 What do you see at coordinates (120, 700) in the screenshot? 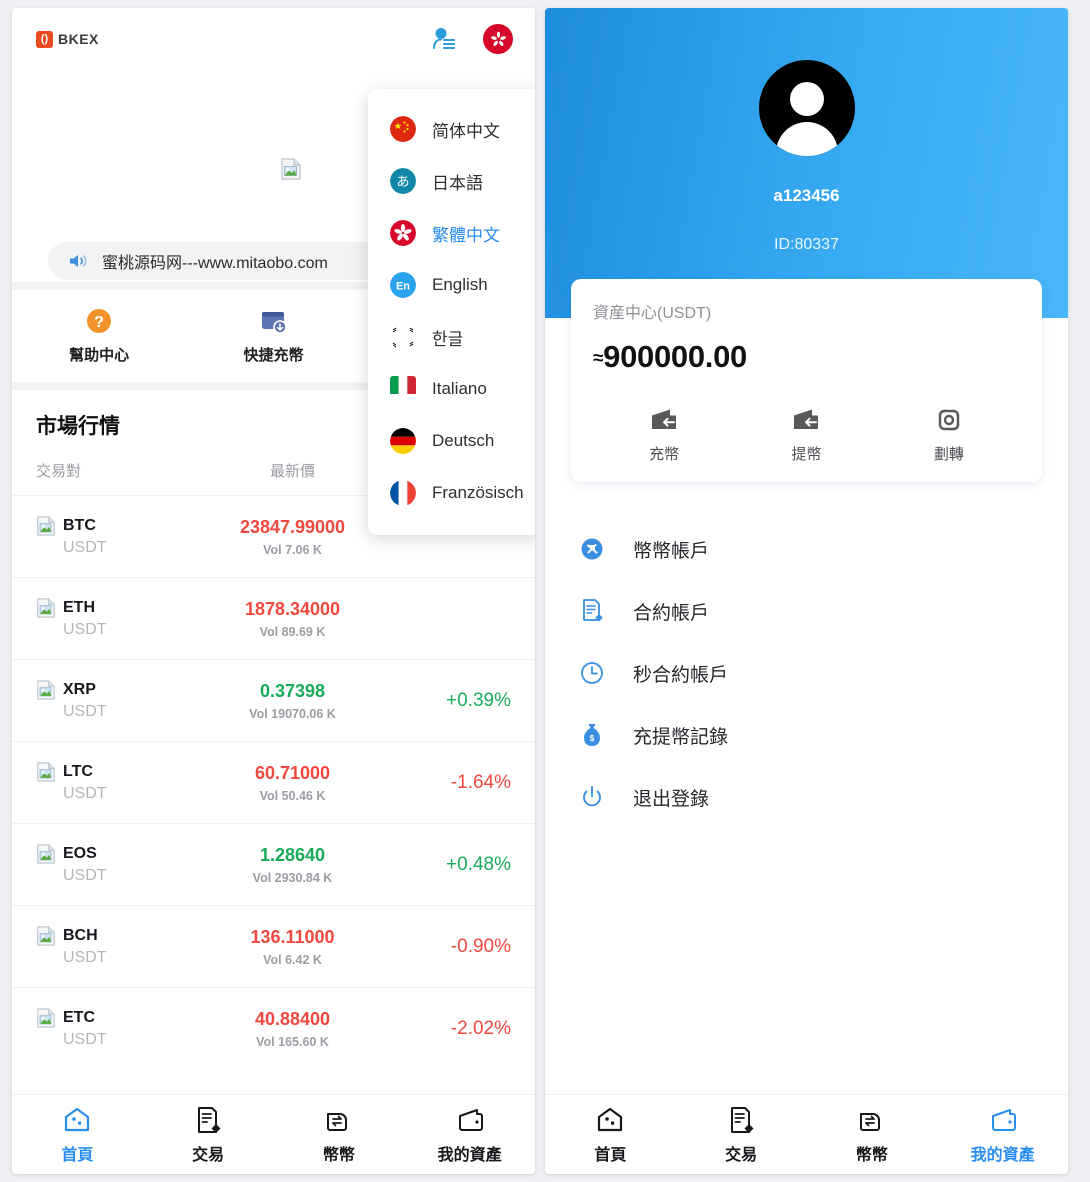
I see `market-pair-cell: XRP USDT` at bounding box center [120, 700].